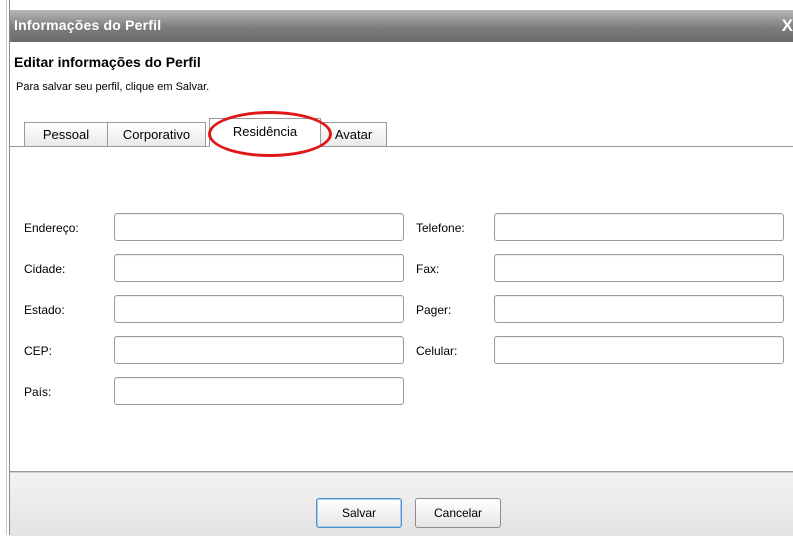  I want to click on state-field, so click(259, 309).